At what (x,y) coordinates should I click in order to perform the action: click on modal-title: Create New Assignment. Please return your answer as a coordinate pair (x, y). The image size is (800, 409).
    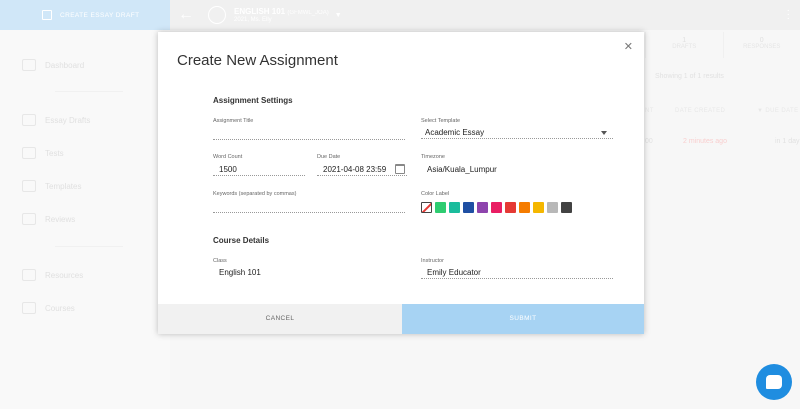
    Looking at the image, I should click on (257, 60).